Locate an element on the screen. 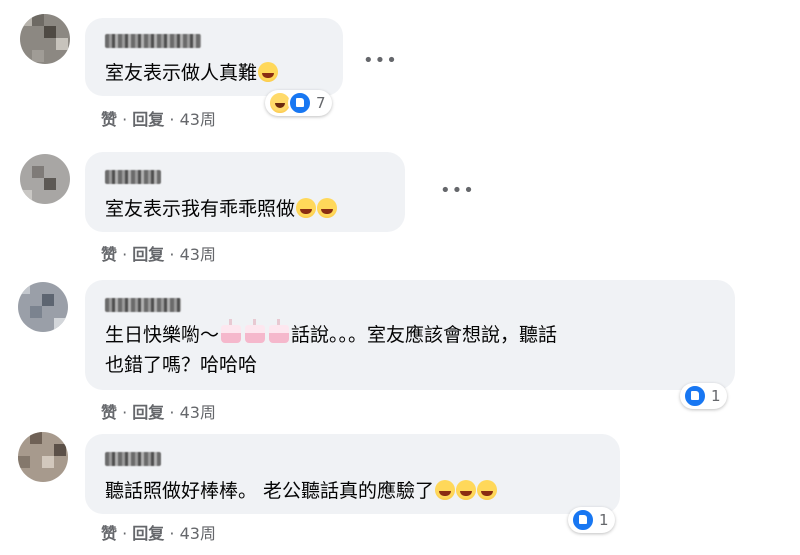 The width and height of the screenshot is (800, 555). comment-text-line-1: 生日快樂喲～ 話說。。。室友應該會想說，聽話 is located at coordinates (331, 332).